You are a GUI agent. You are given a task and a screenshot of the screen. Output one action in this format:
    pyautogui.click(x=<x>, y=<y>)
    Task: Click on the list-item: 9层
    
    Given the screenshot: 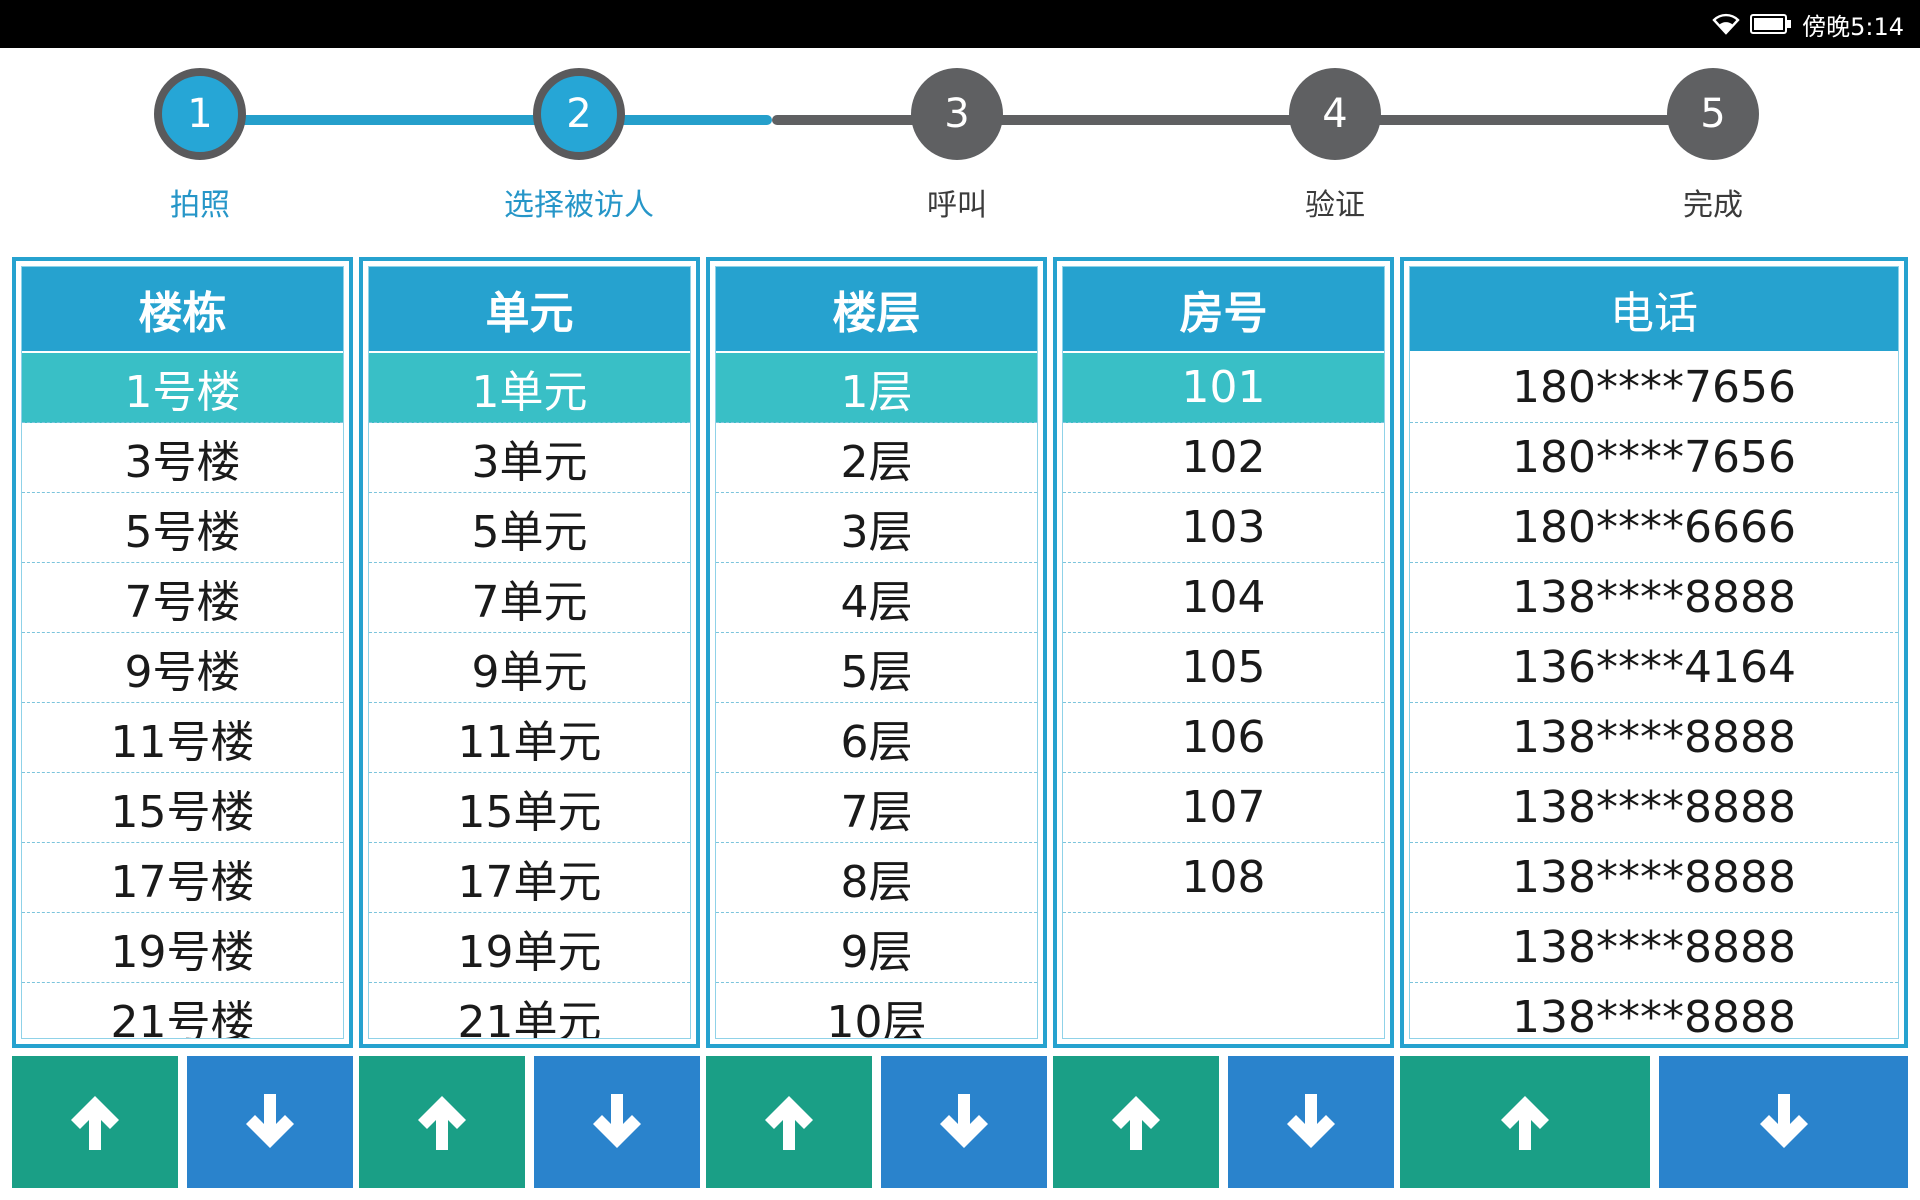 What is the action you would take?
    pyautogui.click(x=876, y=948)
    